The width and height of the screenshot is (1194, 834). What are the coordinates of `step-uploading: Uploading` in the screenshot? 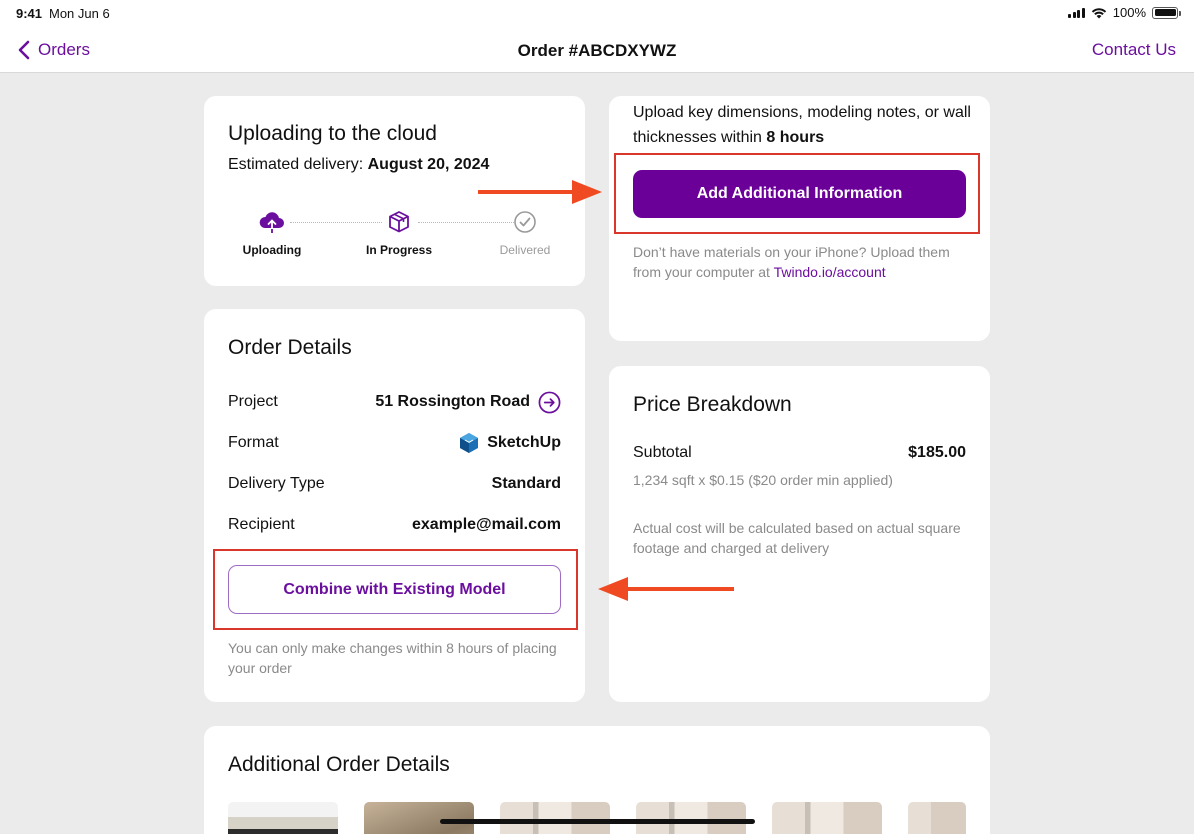 It's located at (272, 233).